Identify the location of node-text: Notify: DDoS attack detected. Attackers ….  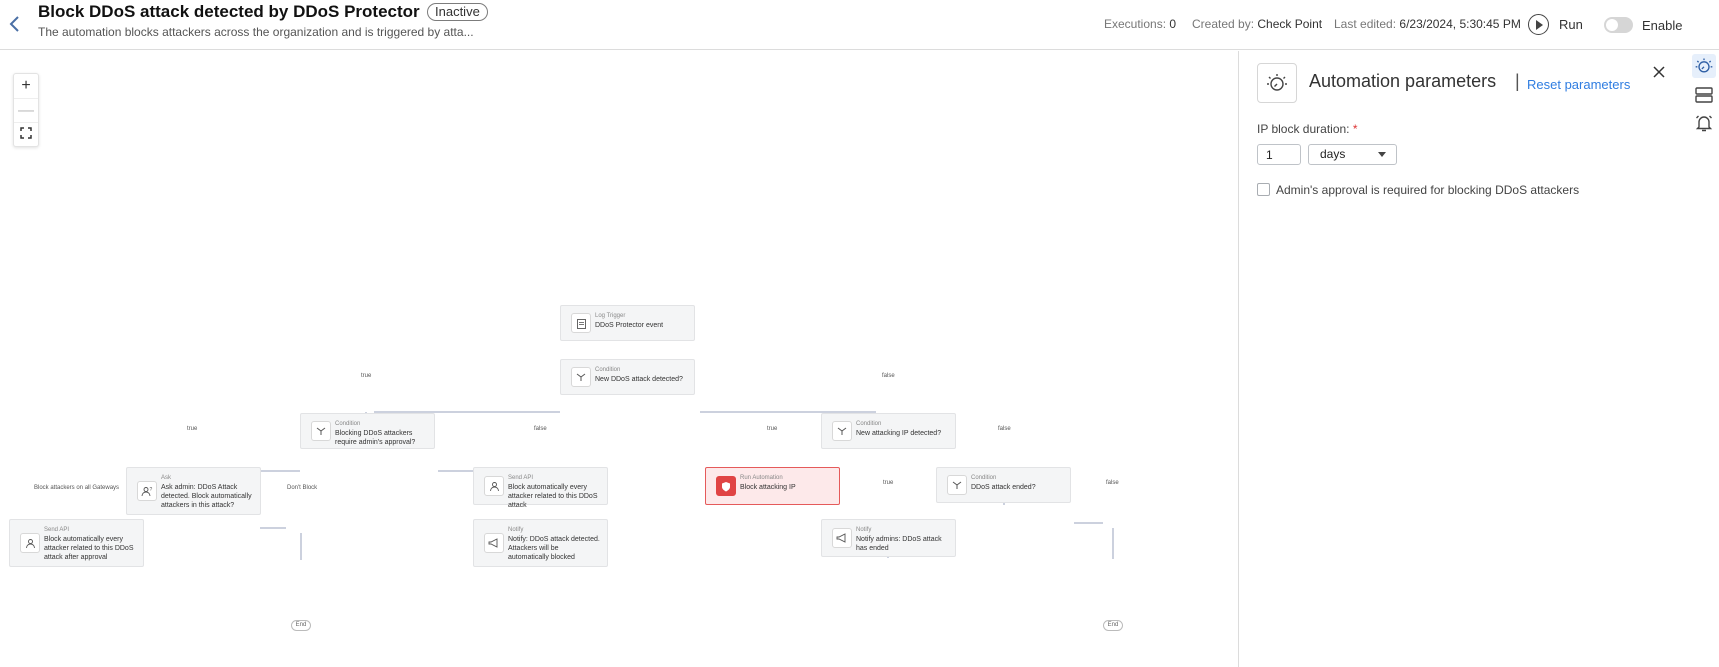
(554, 548).